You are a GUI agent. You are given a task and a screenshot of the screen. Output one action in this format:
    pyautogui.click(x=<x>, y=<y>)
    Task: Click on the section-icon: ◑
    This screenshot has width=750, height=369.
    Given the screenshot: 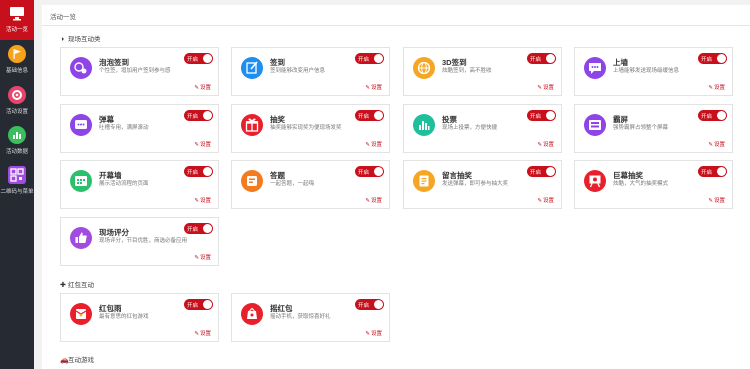 What is the action you would take?
    pyautogui.click(x=62, y=39)
    